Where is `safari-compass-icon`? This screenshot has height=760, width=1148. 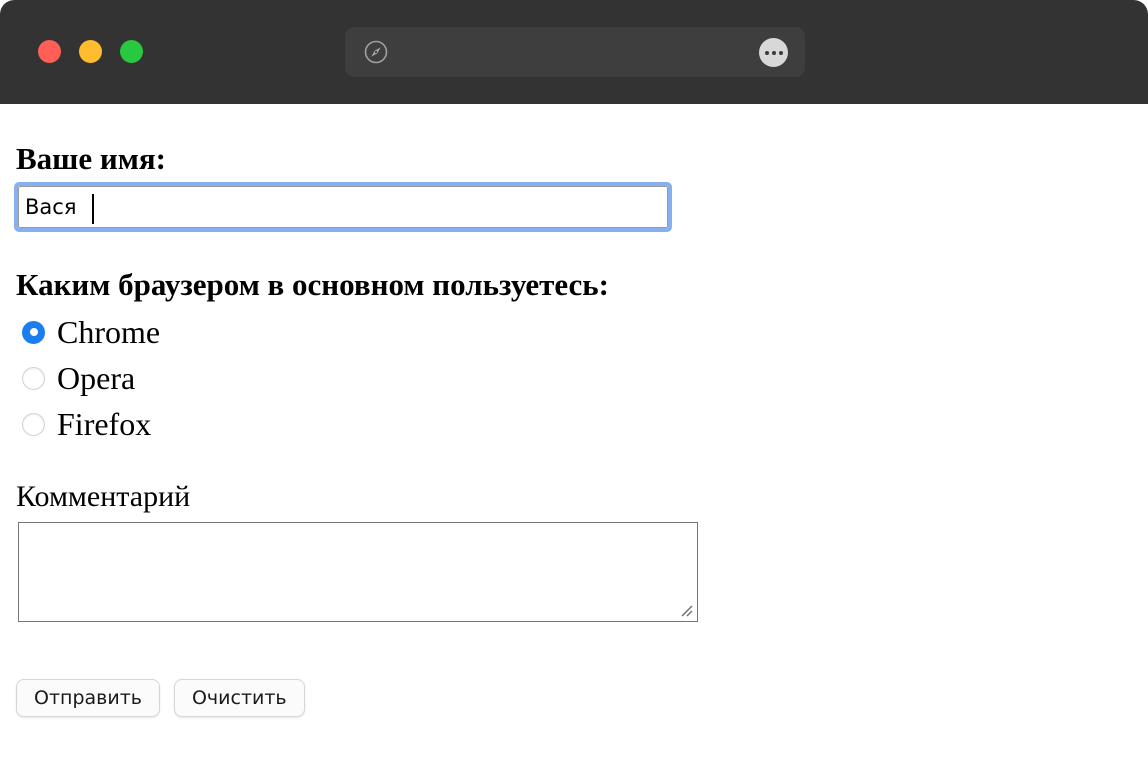
safari-compass-icon is located at coordinates (376, 52).